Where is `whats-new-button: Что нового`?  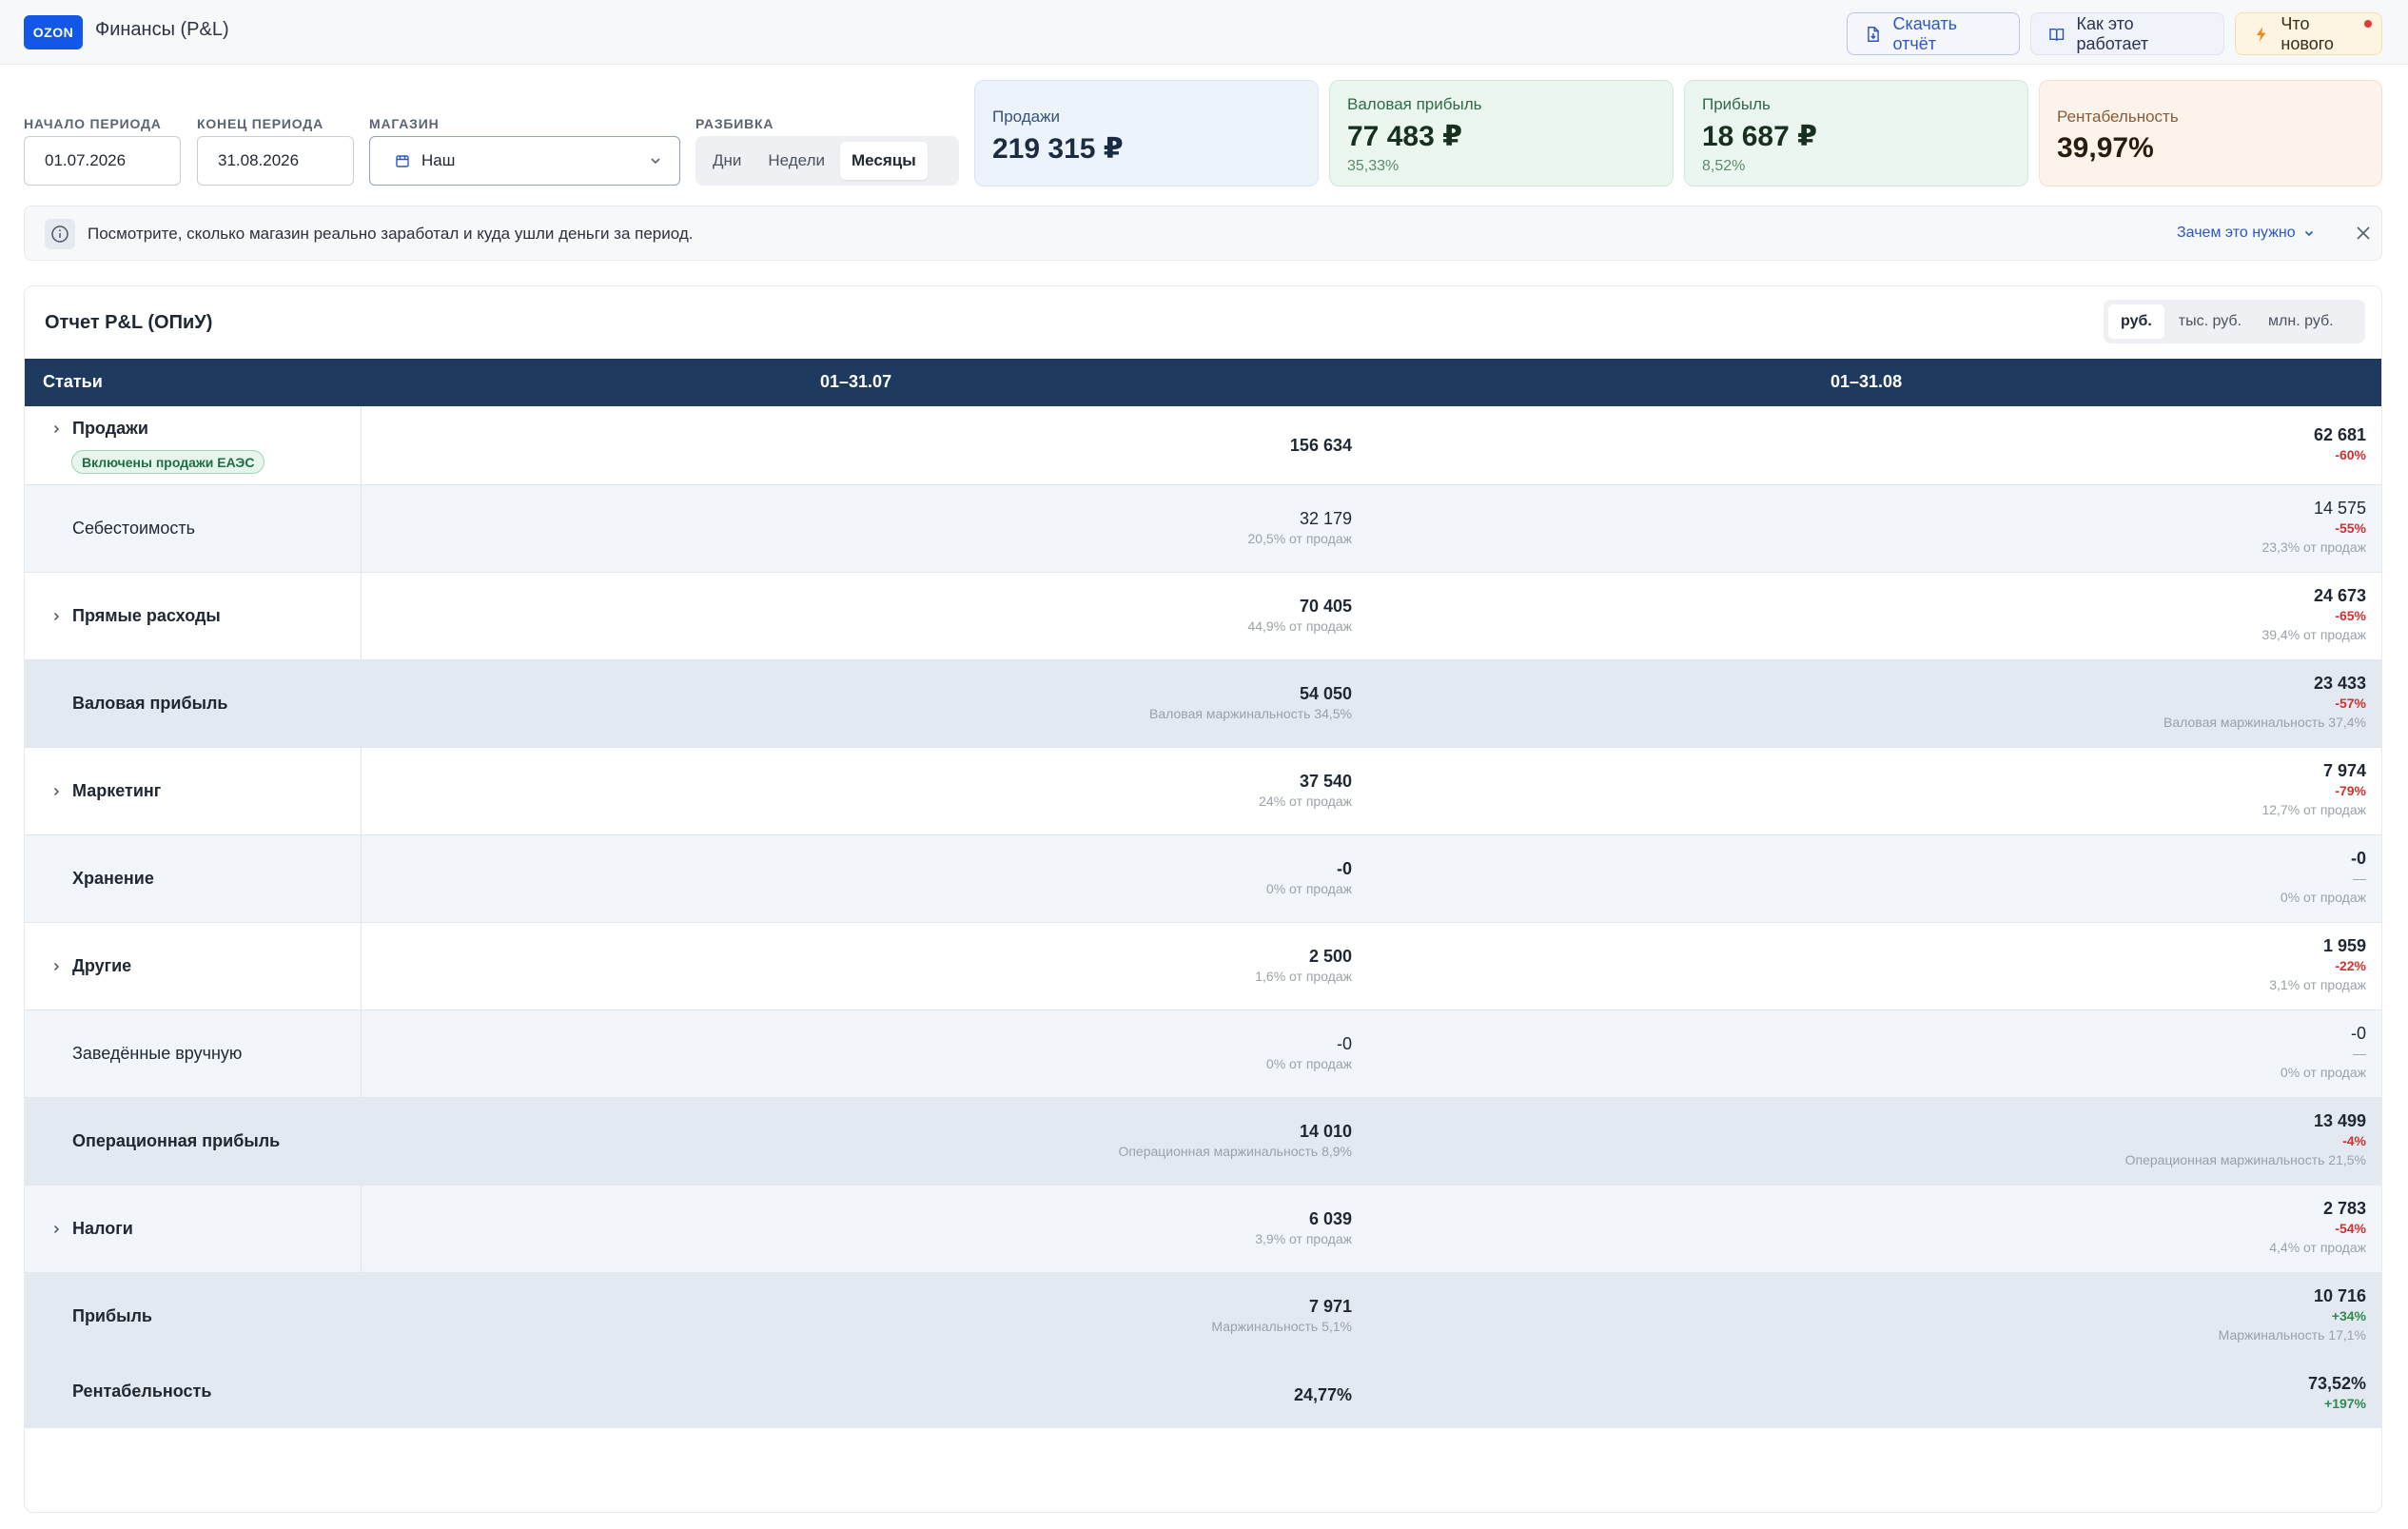 whats-new-button: Что нового is located at coordinates (2308, 33).